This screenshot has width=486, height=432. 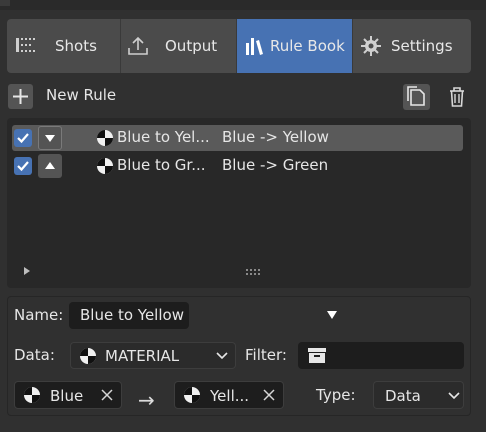 I want to click on to-arrow: →, so click(x=146, y=400).